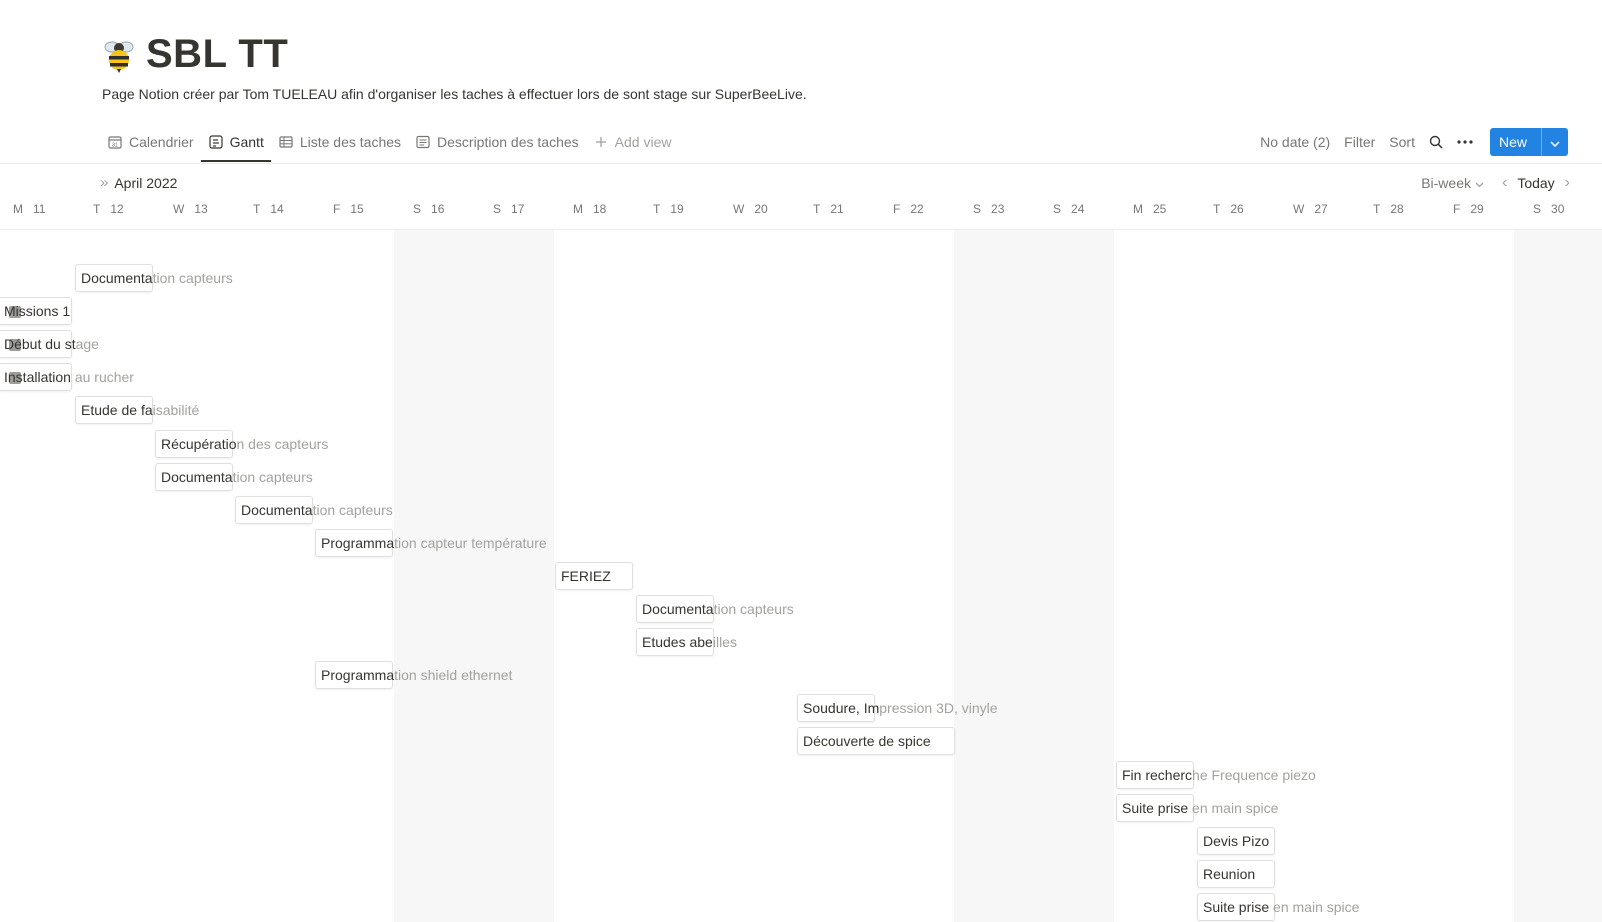 This screenshot has width=1602, height=922. What do you see at coordinates (1413, 209) in the screenshot?
I see `day-header: T 28` at bounding box center [1413, 209].